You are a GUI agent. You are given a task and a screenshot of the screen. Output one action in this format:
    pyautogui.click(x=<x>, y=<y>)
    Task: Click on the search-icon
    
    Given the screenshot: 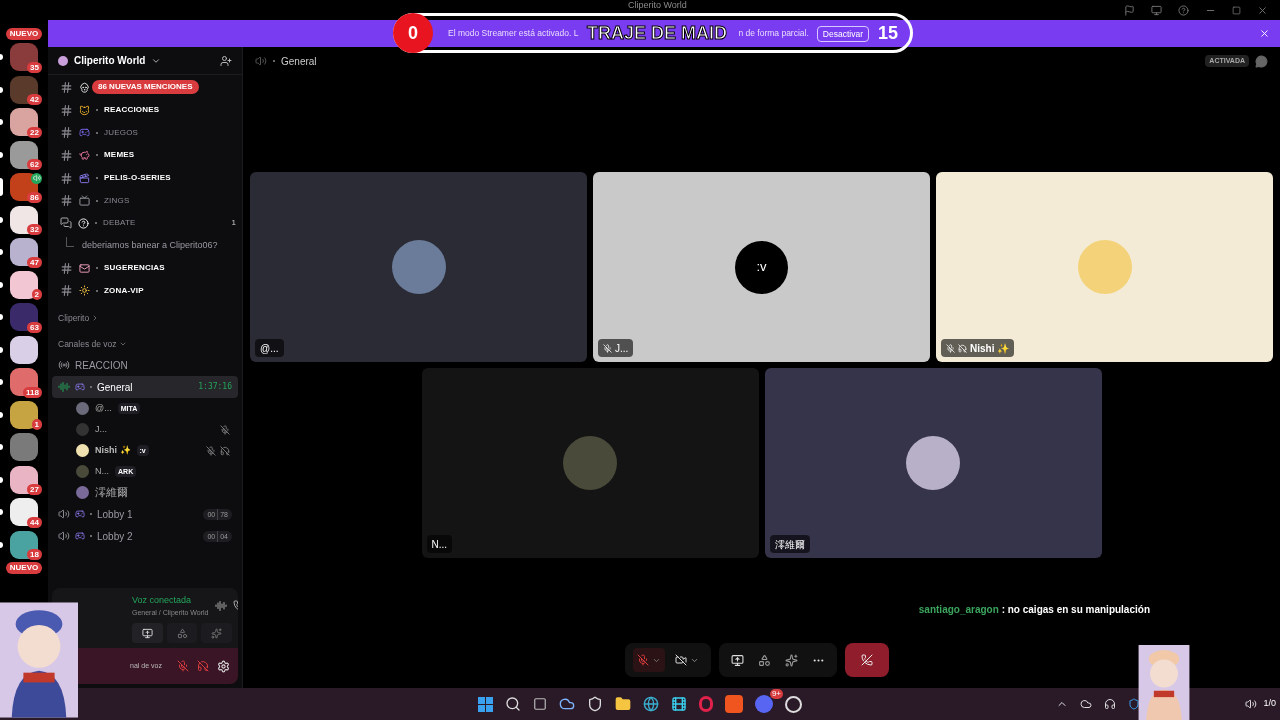 What is the action you would take?
    pyautogui.click(x=513, y=704)
    